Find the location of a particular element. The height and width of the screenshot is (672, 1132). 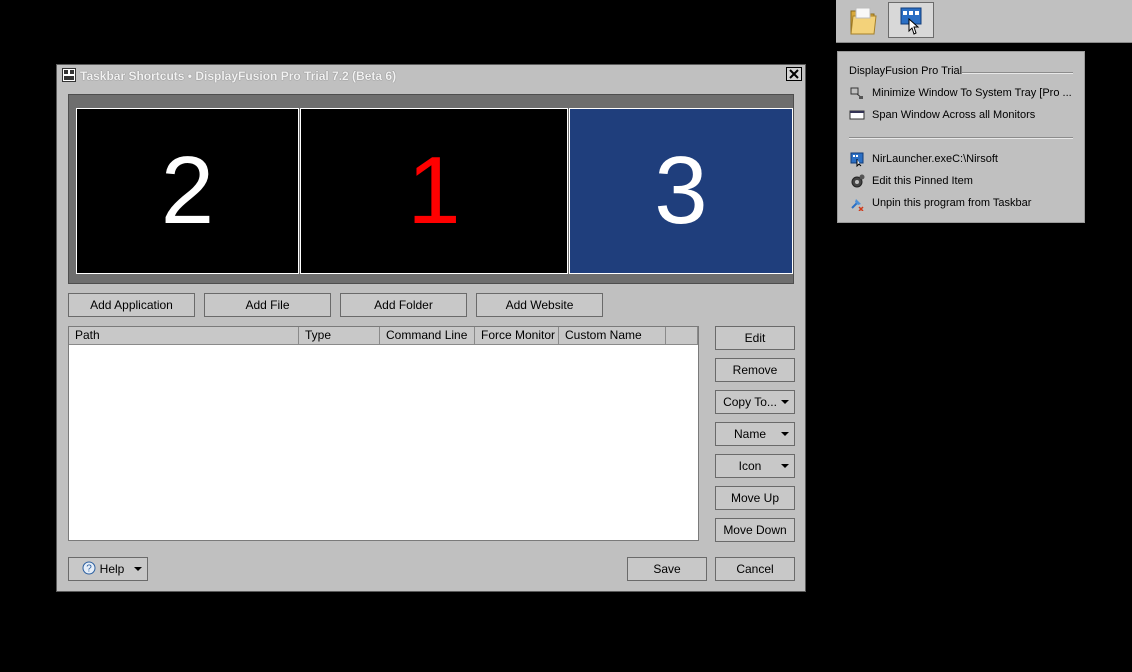

move-up-button: Move Up is located at coordinates (755, 498).